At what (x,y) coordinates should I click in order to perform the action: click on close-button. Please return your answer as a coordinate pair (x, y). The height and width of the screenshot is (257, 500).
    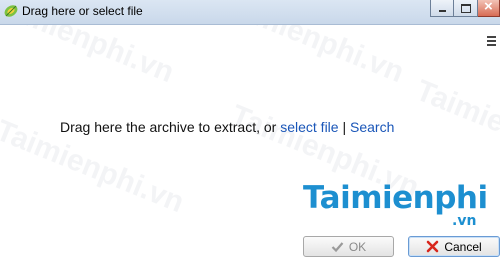
    Looking at the image, I should click on (489, 8).